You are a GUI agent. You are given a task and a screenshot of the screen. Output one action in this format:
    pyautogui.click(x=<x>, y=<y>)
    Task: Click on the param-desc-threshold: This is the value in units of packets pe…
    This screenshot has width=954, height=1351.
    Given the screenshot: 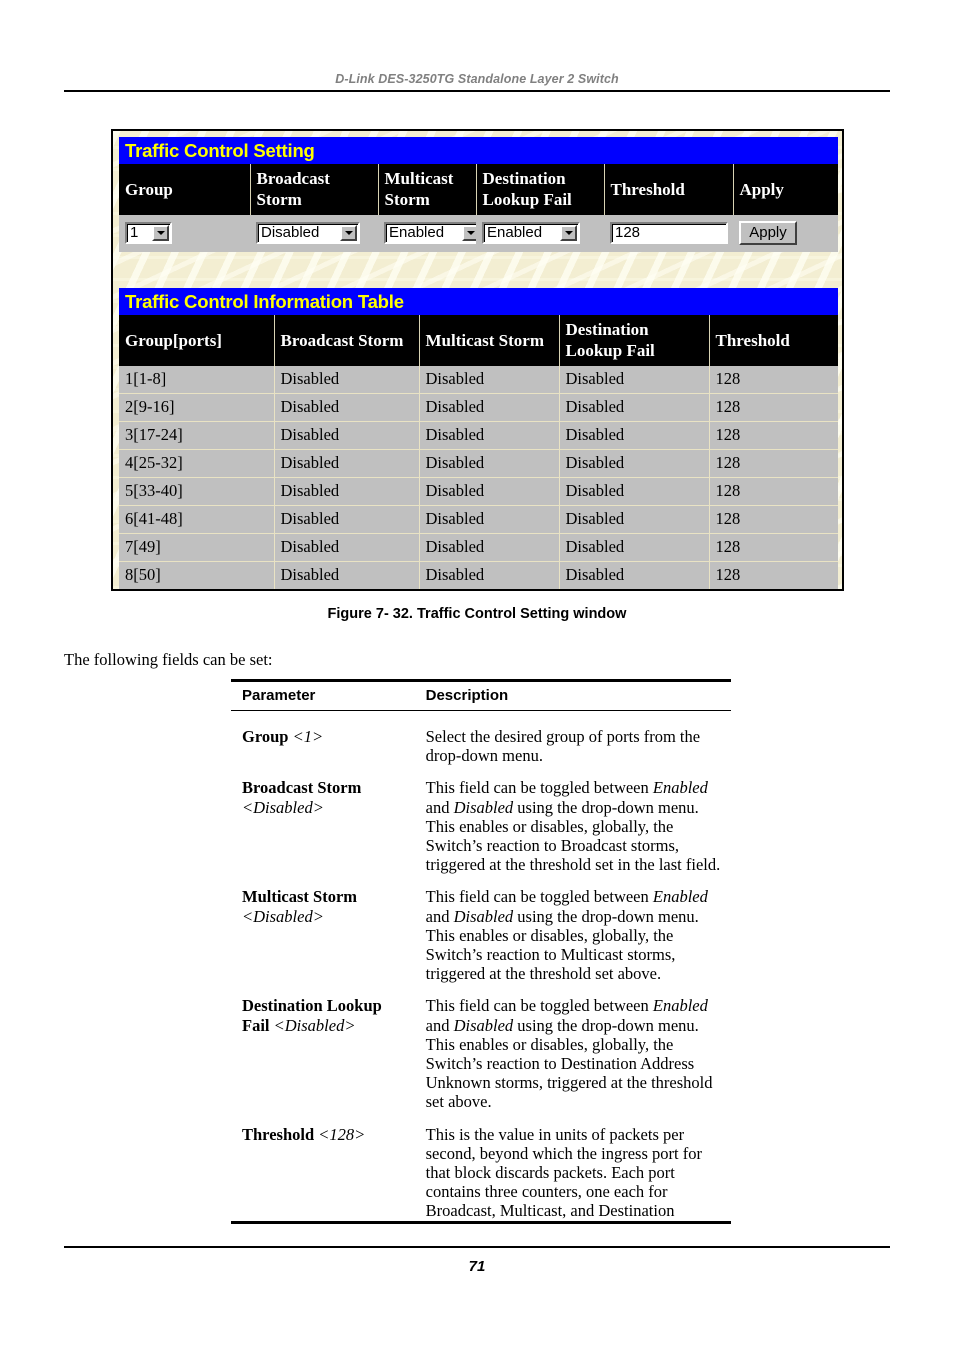 What is the action you would take?
    pyautogui.click(x=563, y=1172)
    